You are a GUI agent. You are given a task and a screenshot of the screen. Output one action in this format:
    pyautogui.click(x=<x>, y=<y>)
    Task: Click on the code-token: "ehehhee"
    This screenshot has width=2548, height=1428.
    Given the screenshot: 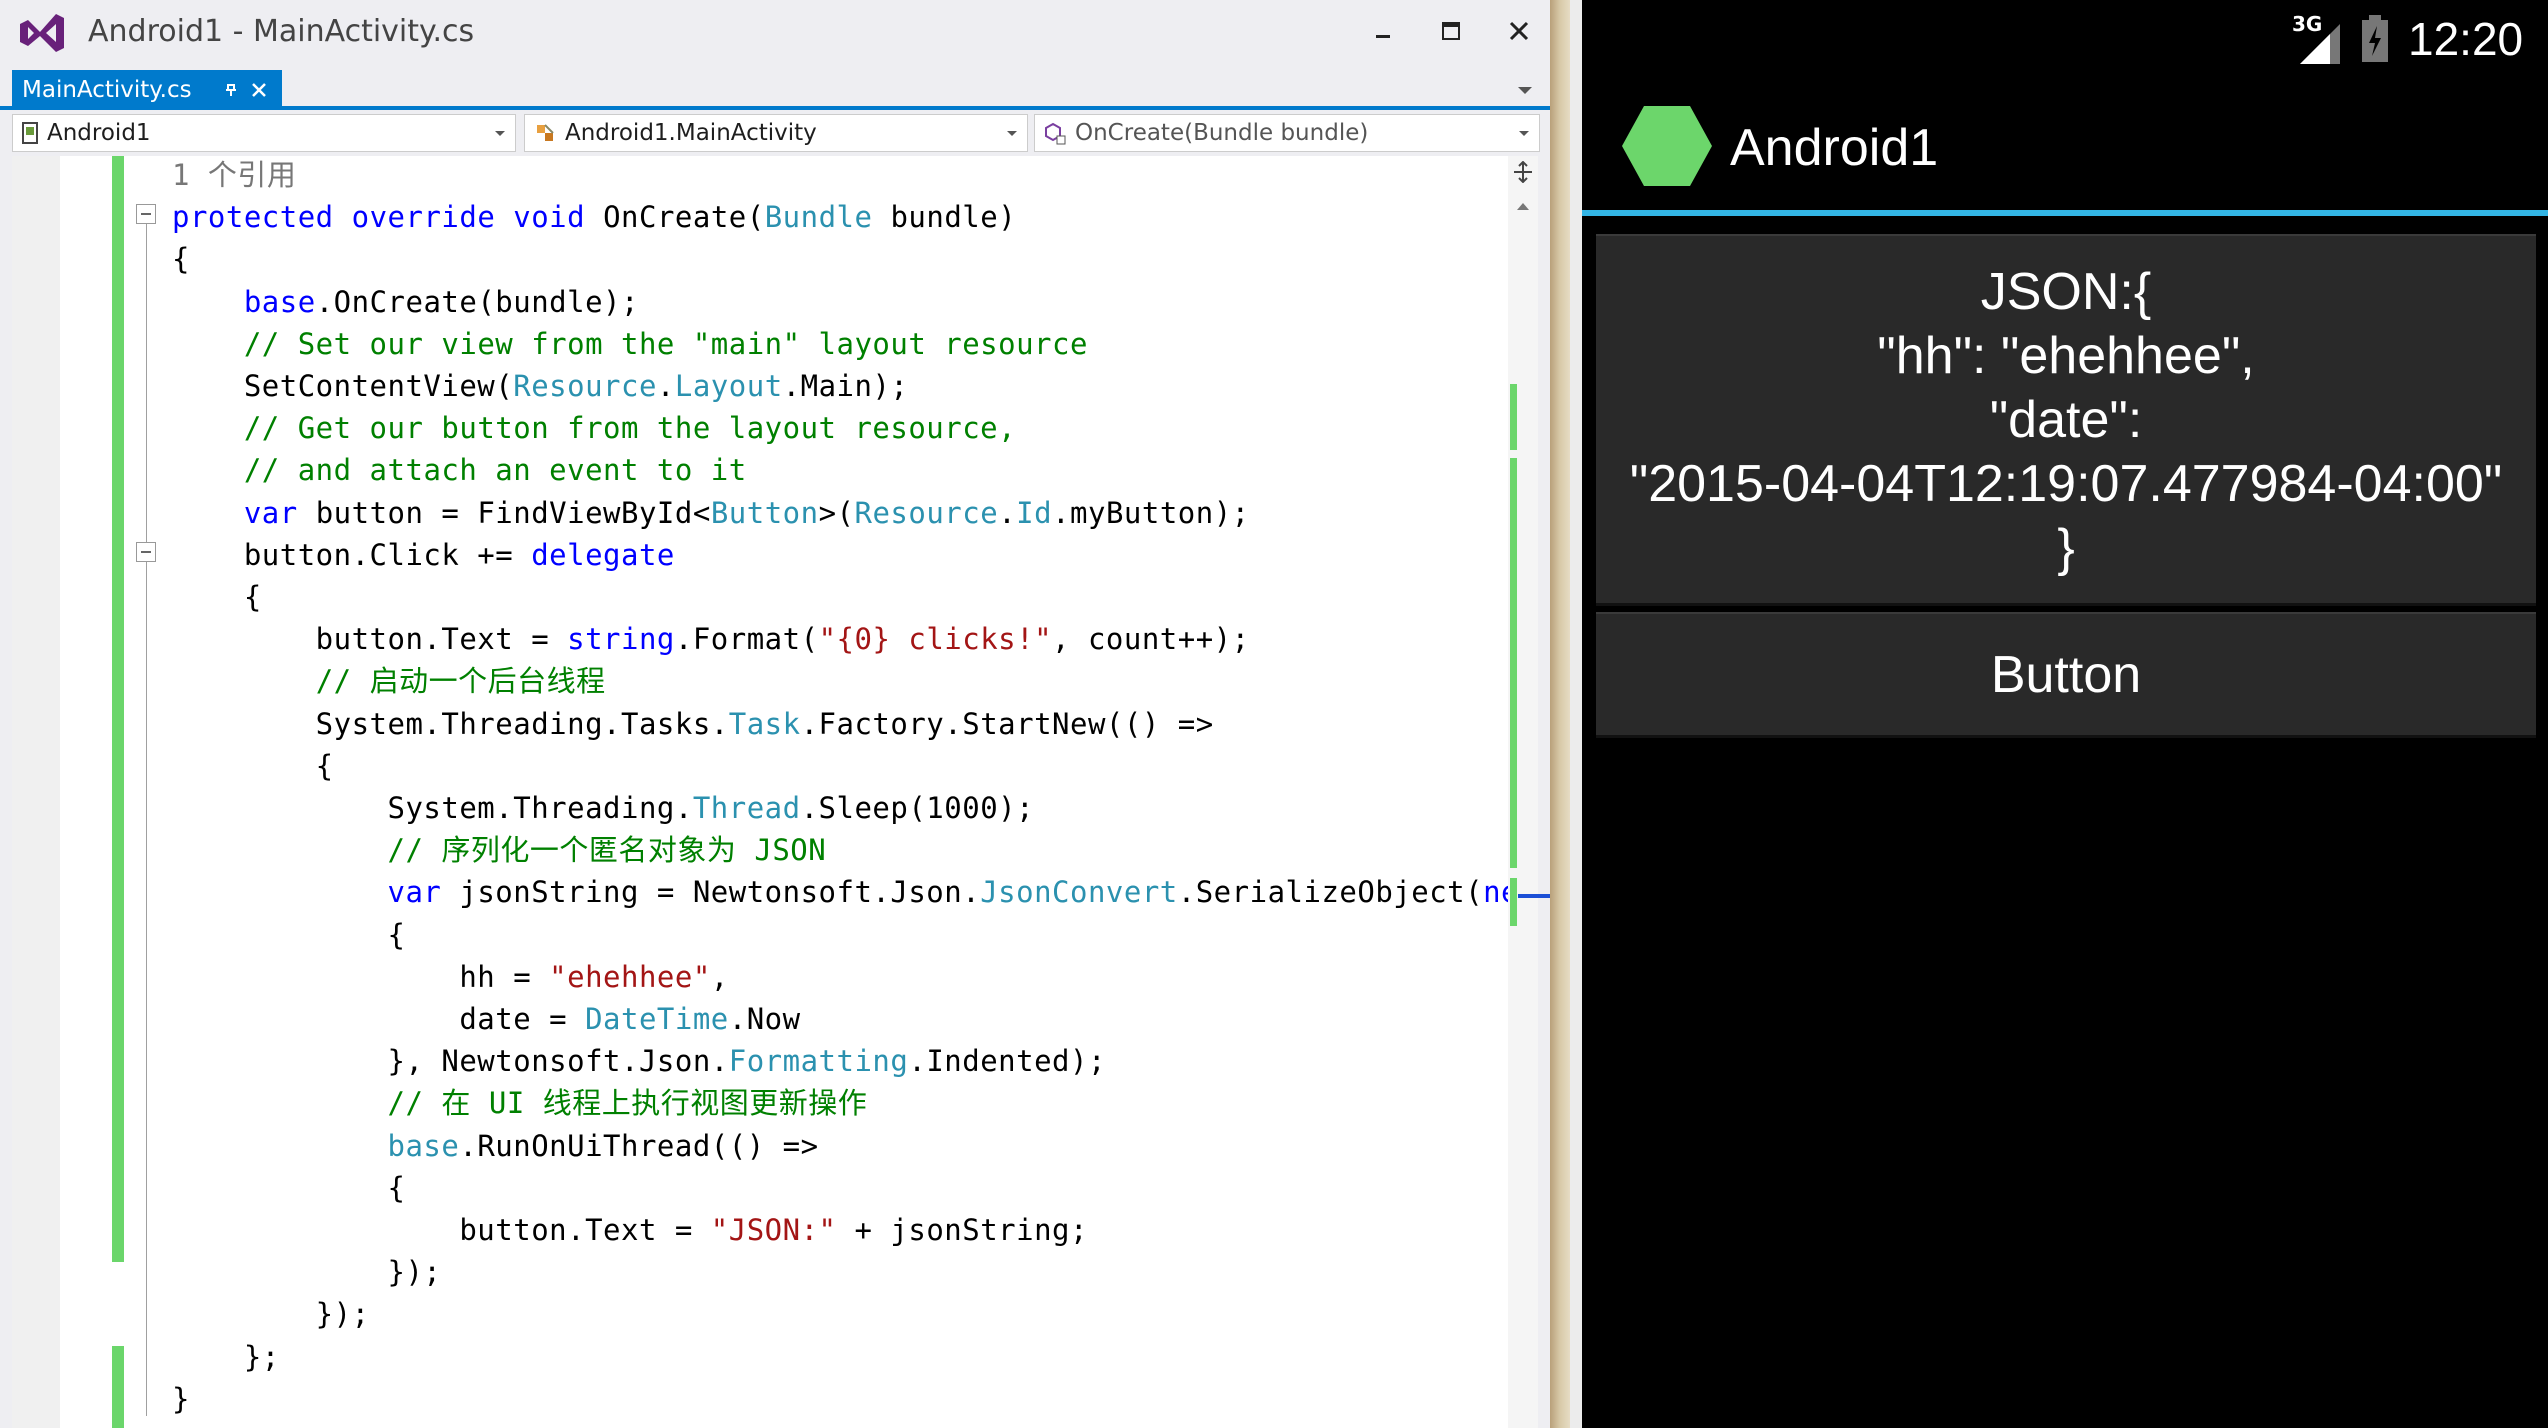 What is the action you would take?
    pyautogui.click(x=630, y=976)
    